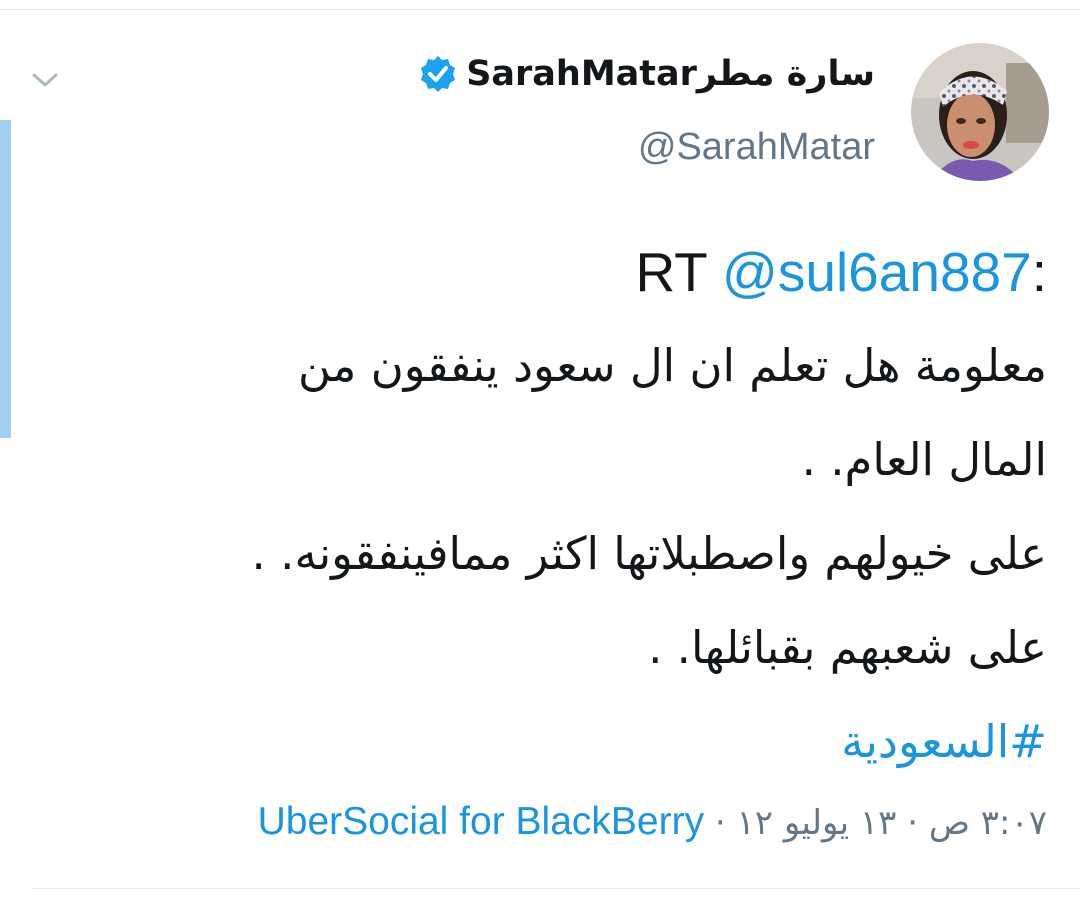 The image size is (1080, 901). Describe the element at coordinates (481, 821) in the screenshot. I see `source-link: UberSocial for BlackBerry` at that location.